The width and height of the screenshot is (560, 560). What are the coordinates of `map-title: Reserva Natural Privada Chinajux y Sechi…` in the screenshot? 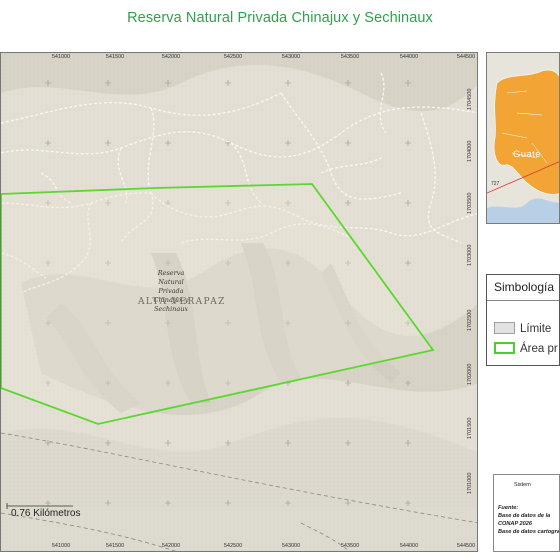 It's located at (280, 18).